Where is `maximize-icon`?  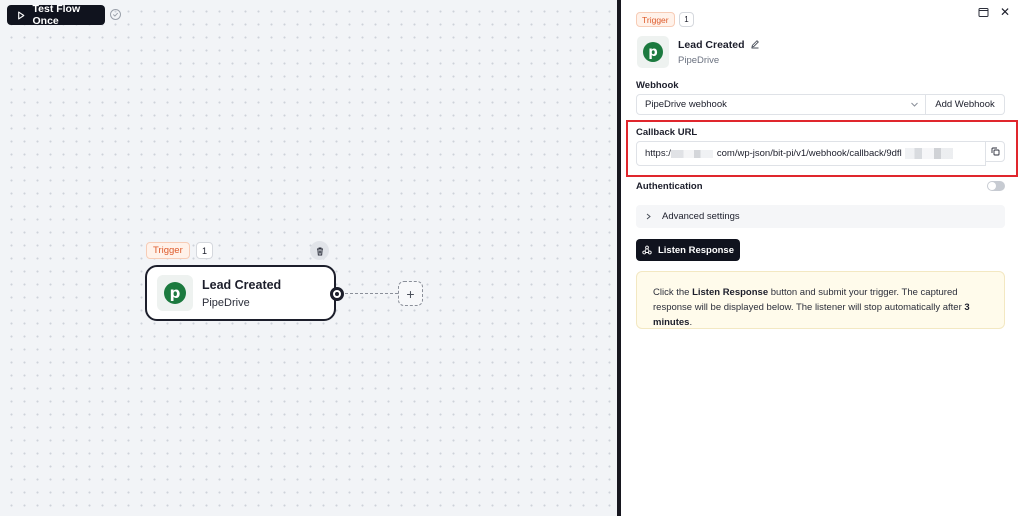 maximize-icon is located at coordinates (983, 12).